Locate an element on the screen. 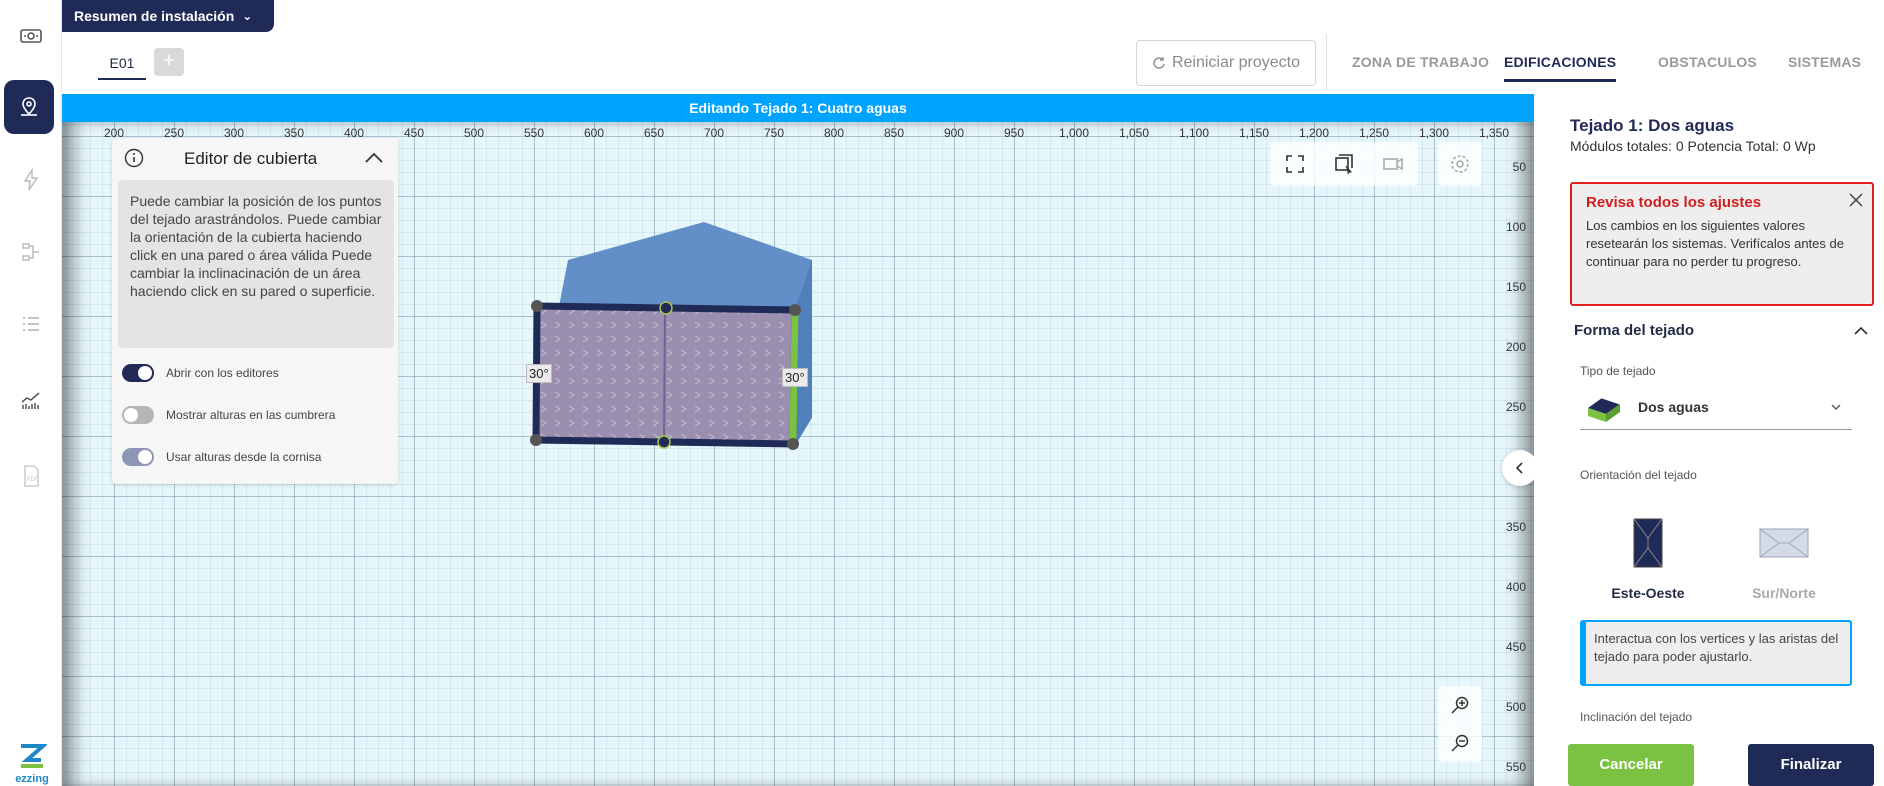 The height and width of the screenshot is (786, 1884). zoom-controls is located at coordinates (1460, 724).